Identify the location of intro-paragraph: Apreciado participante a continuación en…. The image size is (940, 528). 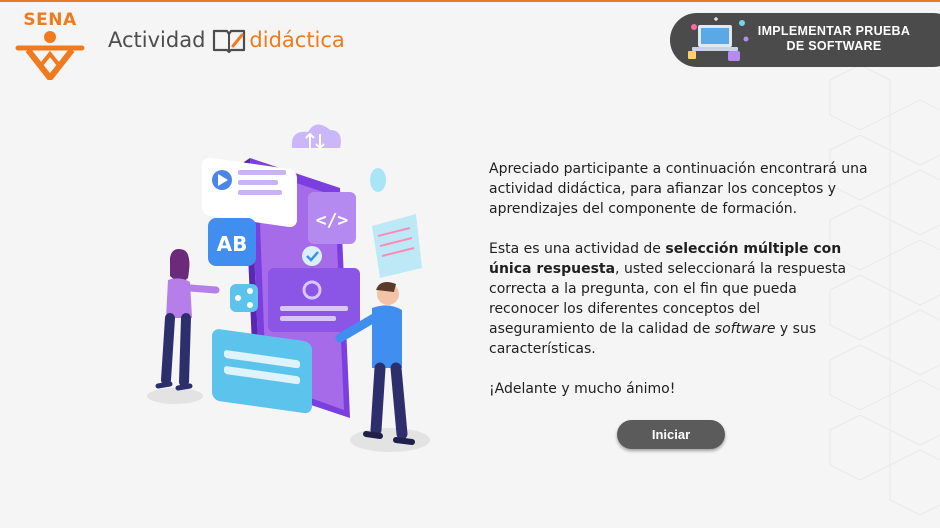
(678, 189).